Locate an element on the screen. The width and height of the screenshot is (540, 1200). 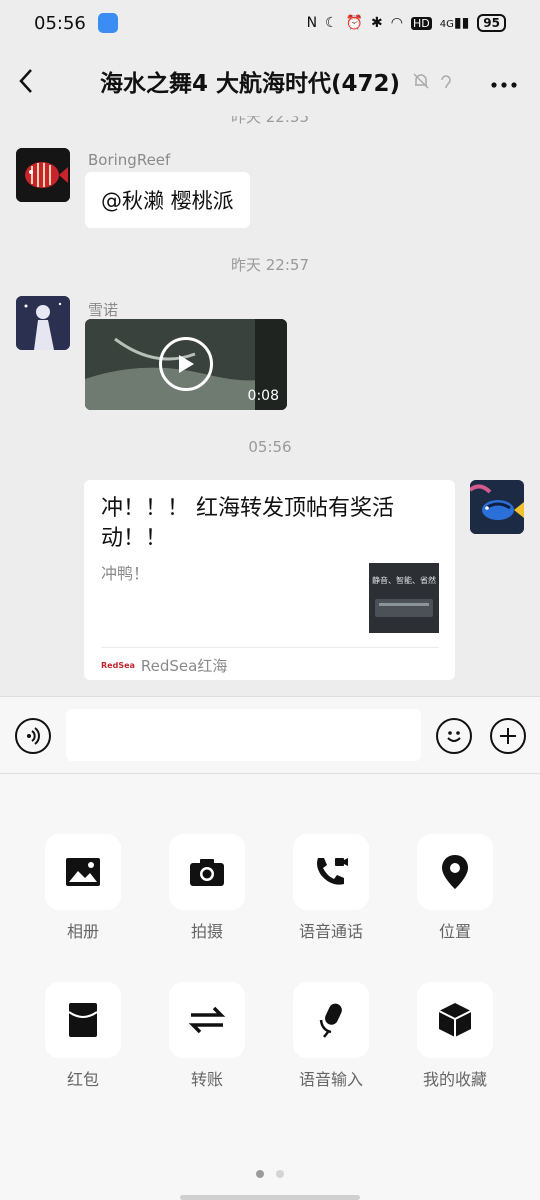
sender-name: BoringReef is located at coordinates (129, 160).